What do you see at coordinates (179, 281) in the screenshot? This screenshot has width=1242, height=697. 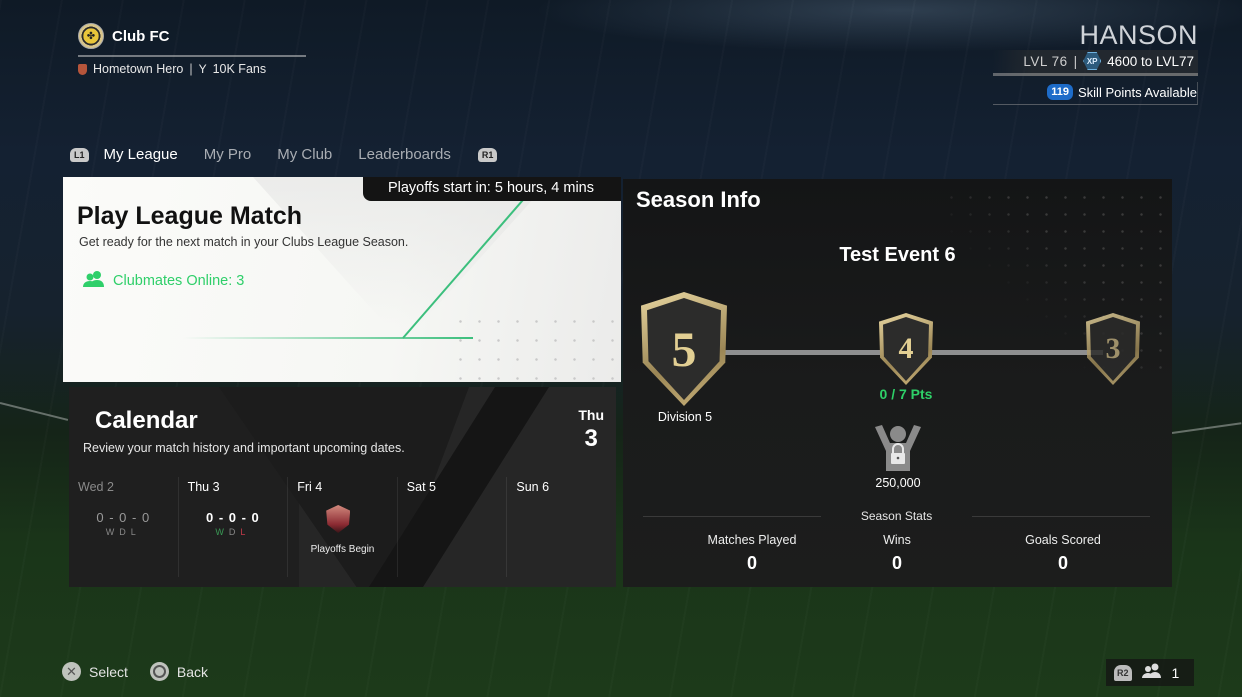 I see `clubmates-online-label: Clubmates Online: 3` at bounding box center [179, 281].